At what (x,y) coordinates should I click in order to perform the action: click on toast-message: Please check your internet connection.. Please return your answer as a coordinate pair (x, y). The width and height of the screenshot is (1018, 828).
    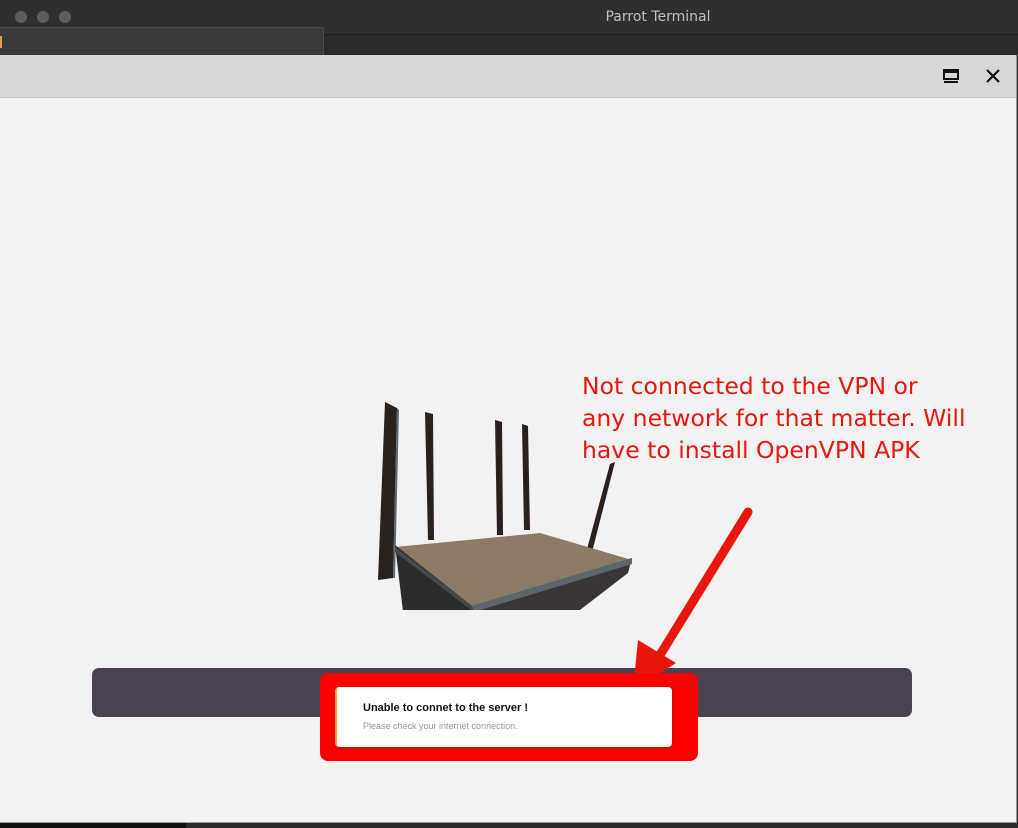
    Looking at the image, I should click on (440, 726).